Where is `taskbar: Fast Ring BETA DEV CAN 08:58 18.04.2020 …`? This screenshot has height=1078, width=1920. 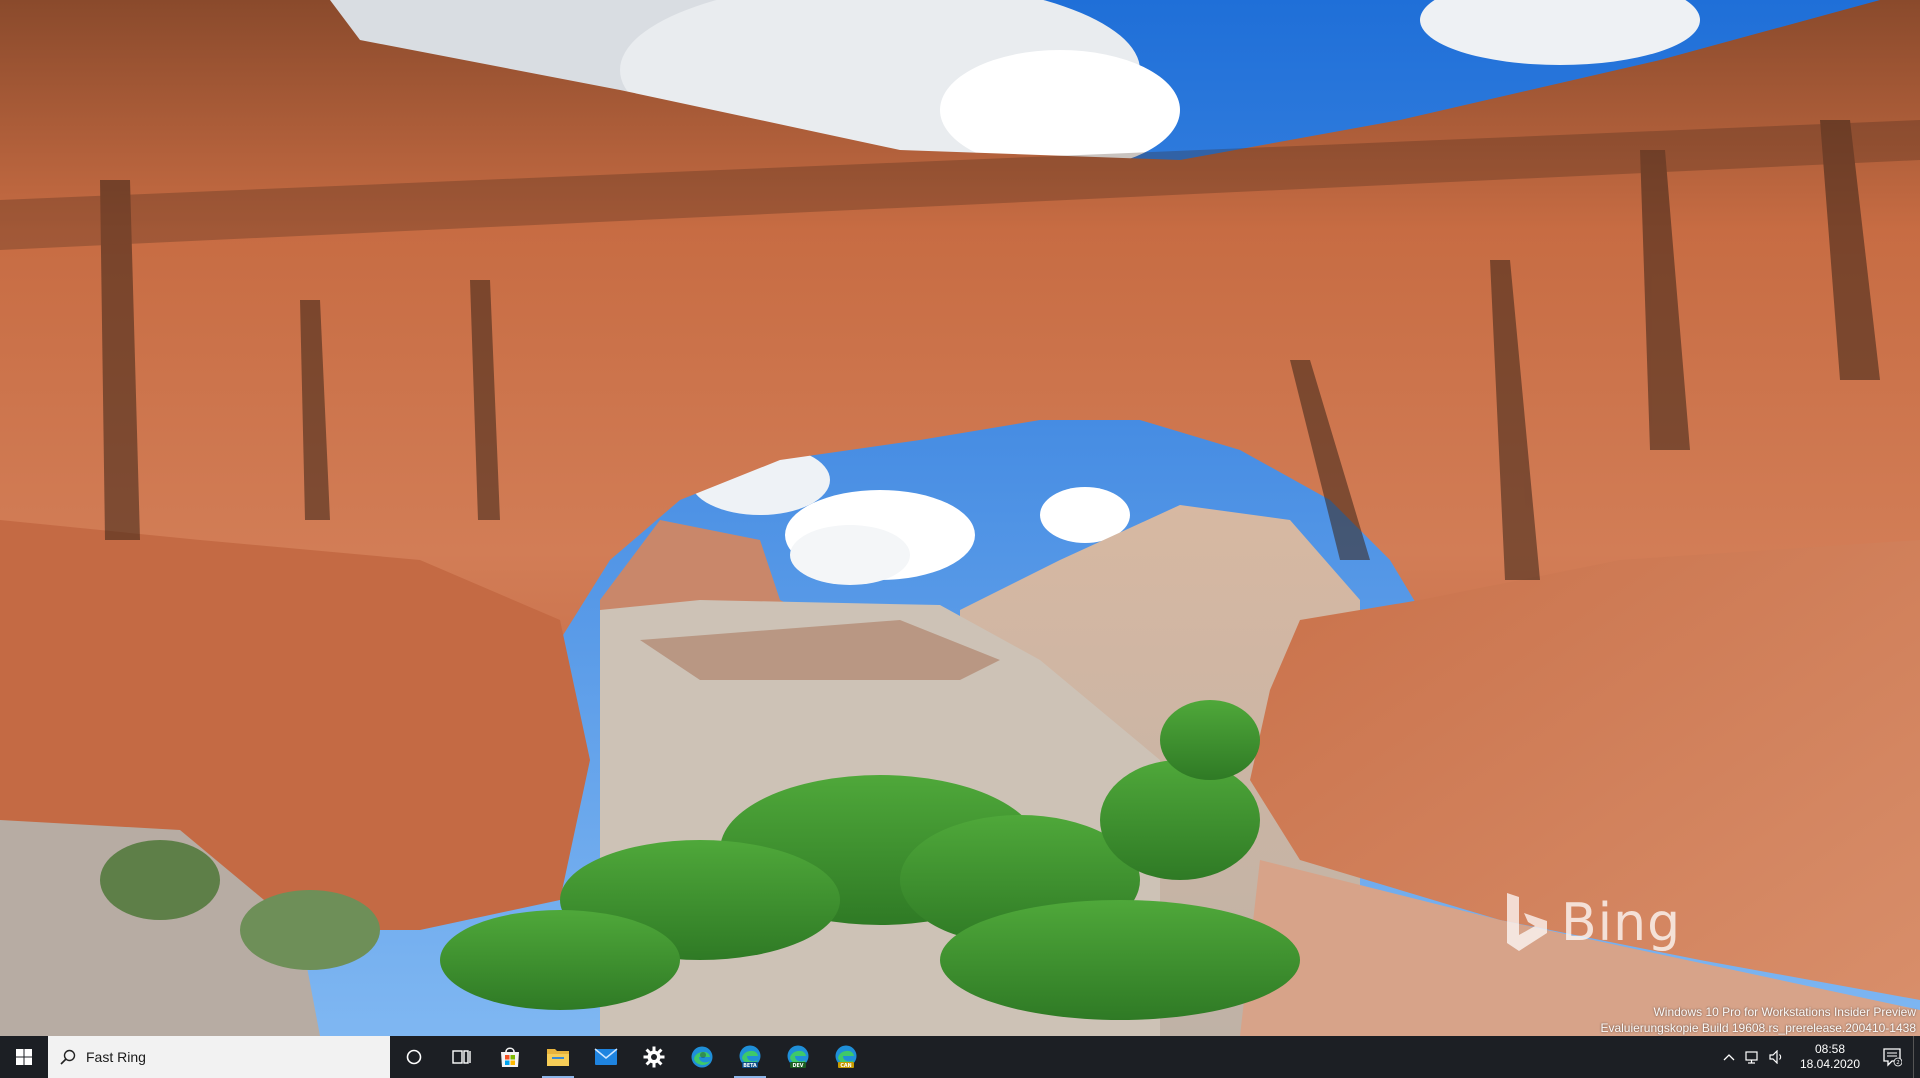 taskbar: Fast Ring BETA DEV CAN 08:58 18.04.2020 … is located at coordinates (960, 1057).